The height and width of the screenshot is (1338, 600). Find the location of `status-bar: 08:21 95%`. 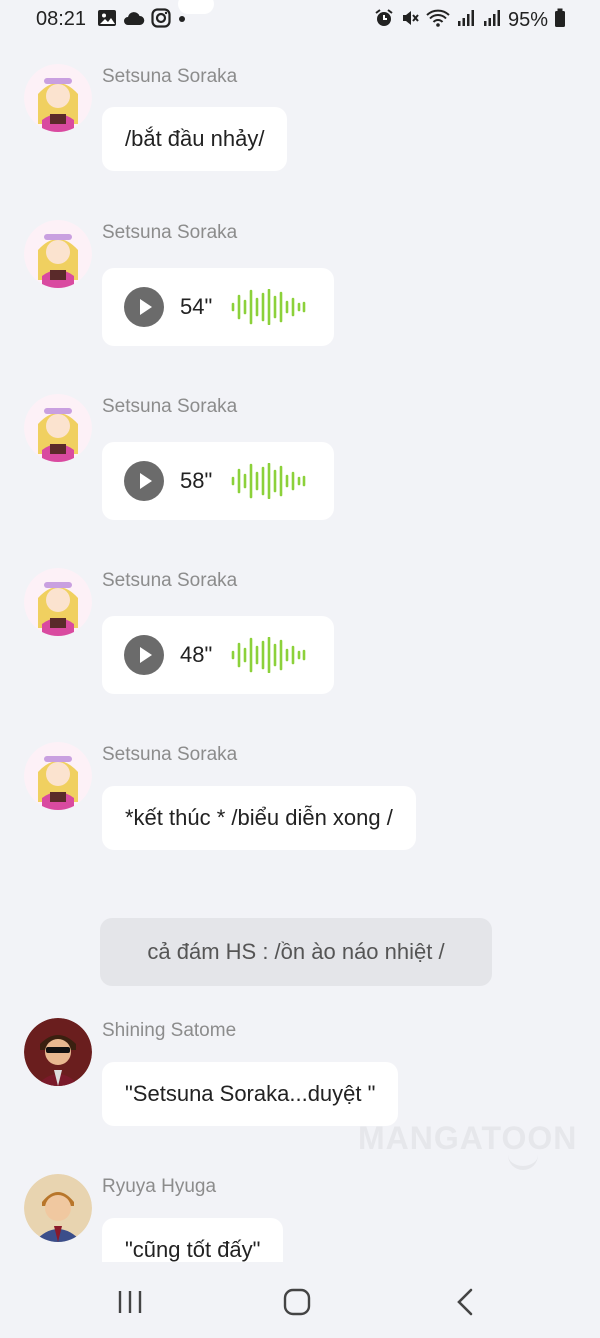

status-bar: 08:21 95% is located at coordinates (300, 20).